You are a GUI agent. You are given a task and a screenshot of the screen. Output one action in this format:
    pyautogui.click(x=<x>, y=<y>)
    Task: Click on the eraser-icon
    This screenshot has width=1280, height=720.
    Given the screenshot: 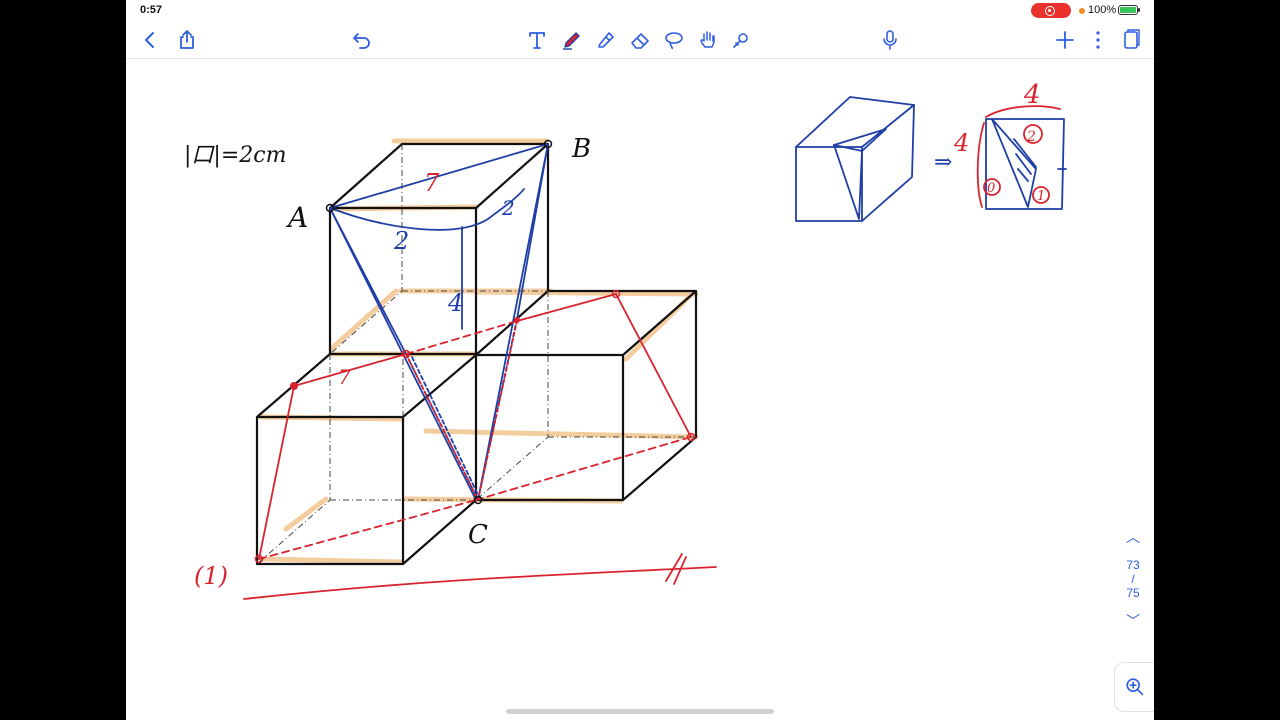 What is the action you would take?
    pyautogui.click(x=640, y=41)
    